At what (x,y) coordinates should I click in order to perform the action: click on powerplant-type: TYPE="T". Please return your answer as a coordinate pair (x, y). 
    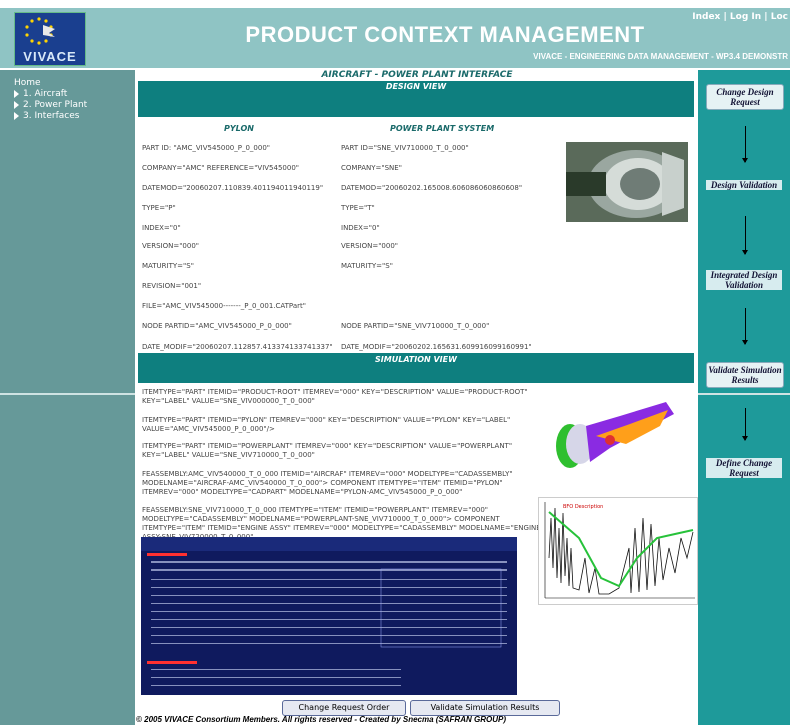
    Looking at the image, I should click on (358, 208).